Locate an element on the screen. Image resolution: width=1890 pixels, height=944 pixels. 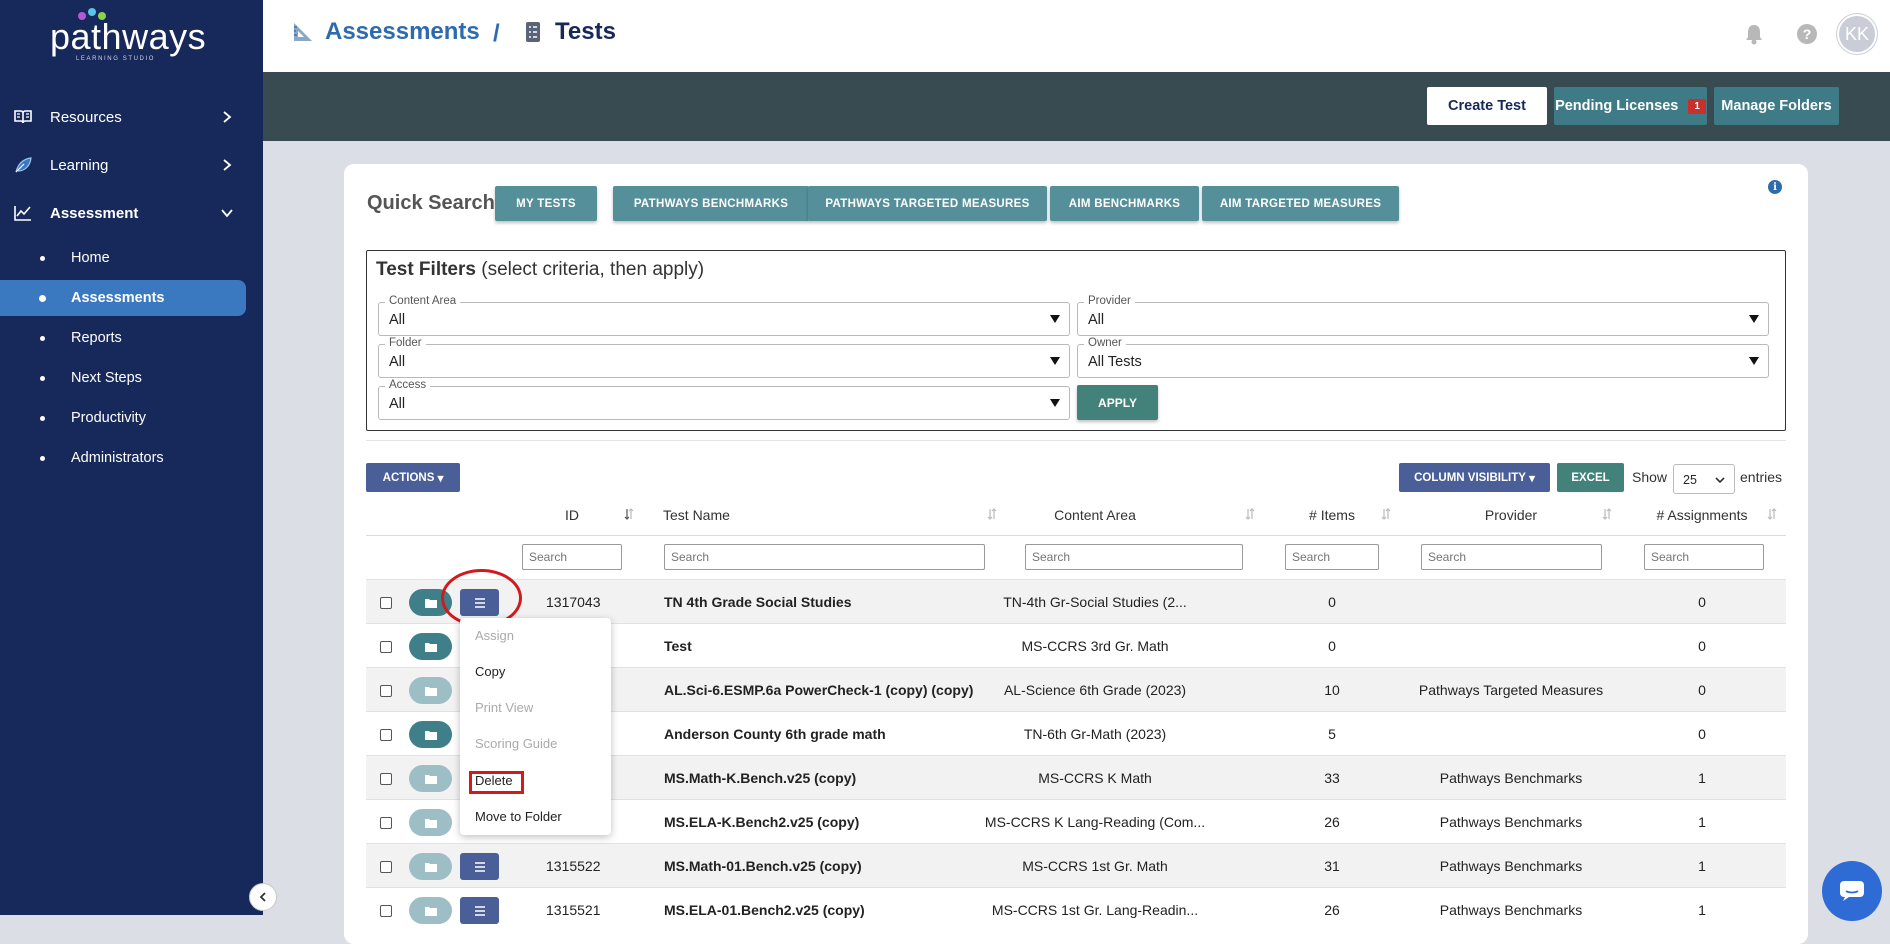
chart-line-icon is located at coordinates (23, 213).